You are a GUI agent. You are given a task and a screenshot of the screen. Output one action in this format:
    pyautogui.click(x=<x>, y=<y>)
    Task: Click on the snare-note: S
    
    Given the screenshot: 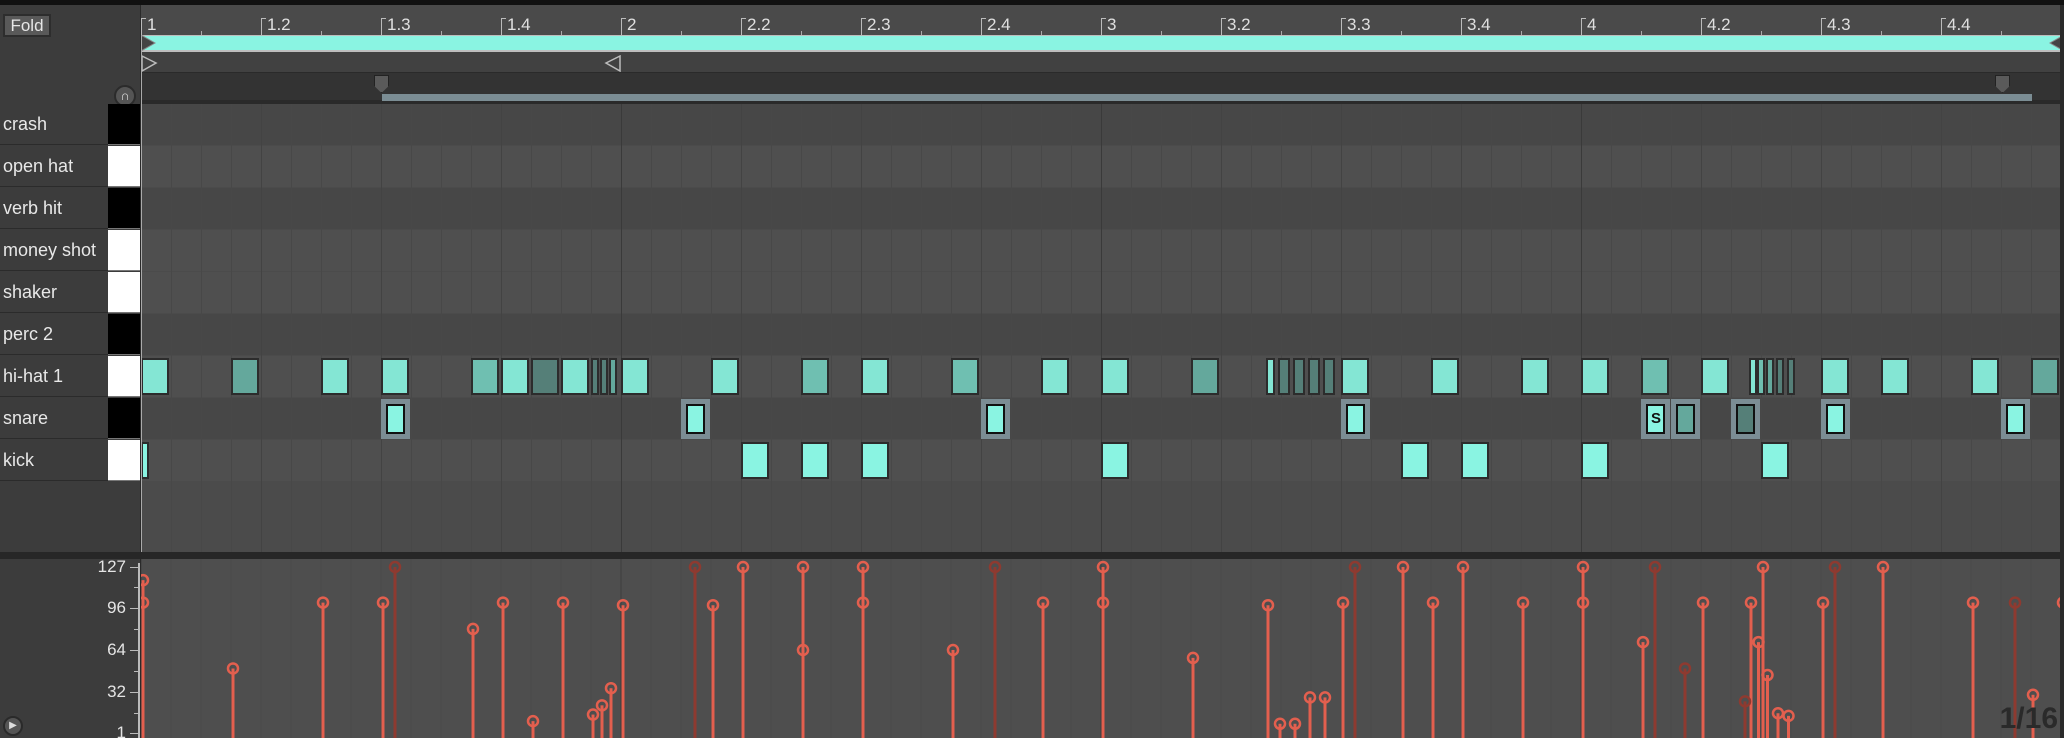 What is the action you would take?
    pyautogui.click(x=1655, y=419)
    